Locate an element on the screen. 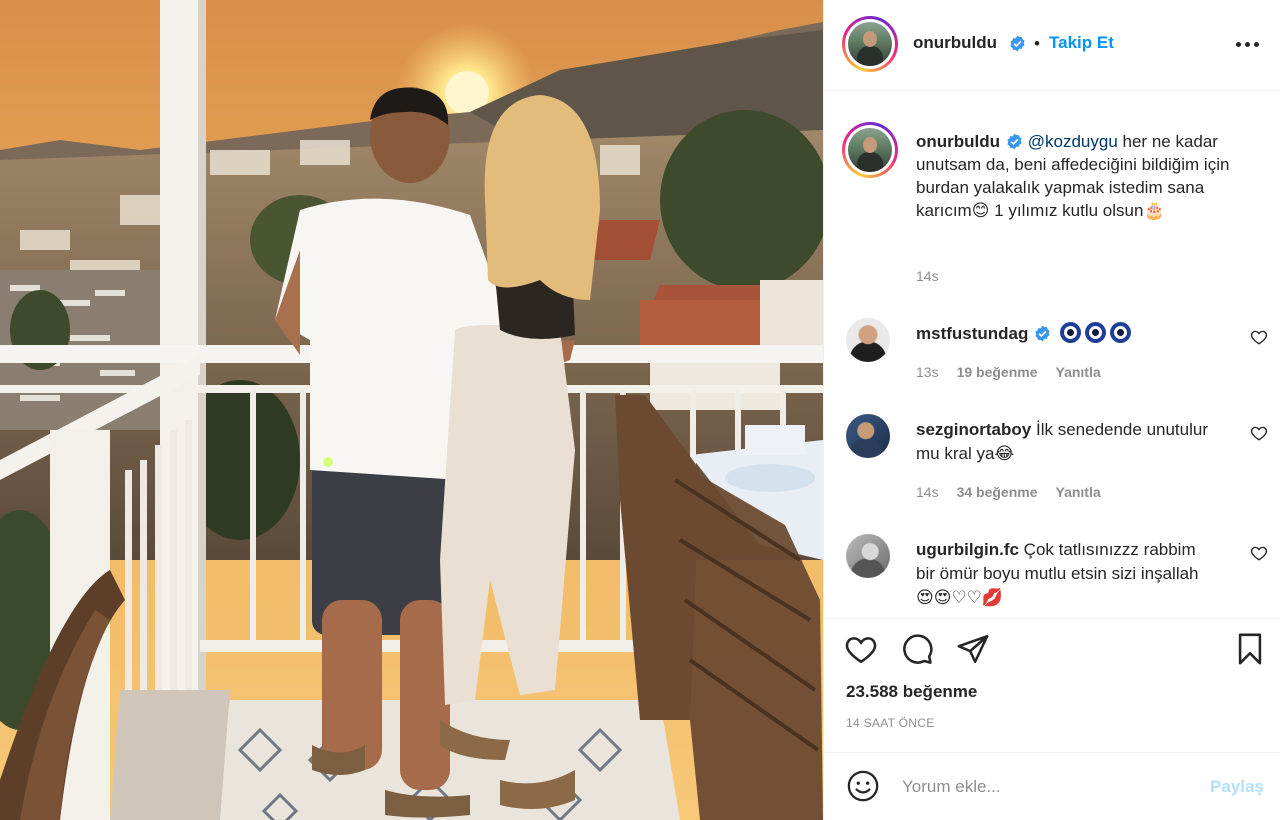  add-comment-bar: Paylaş is located at coordinates (1052, 786).